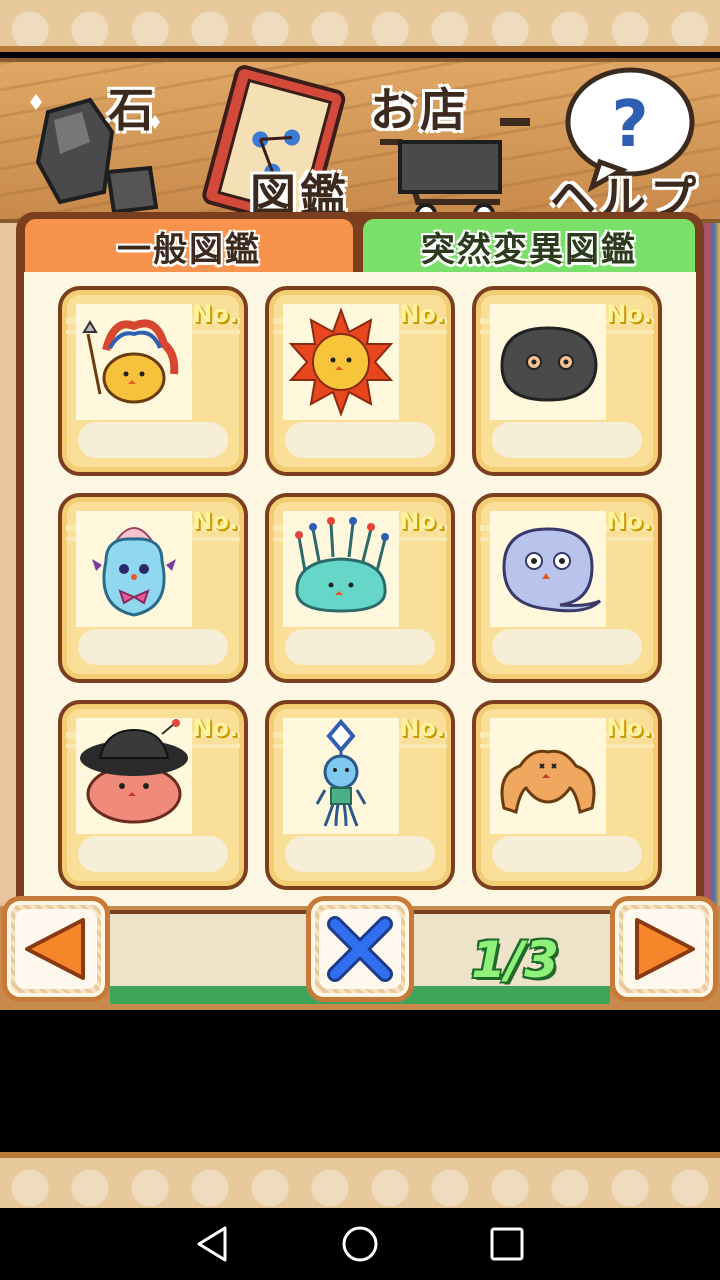 The image size is (720, 1280). I want to click on recents-square-icon, so click(507, 1244).